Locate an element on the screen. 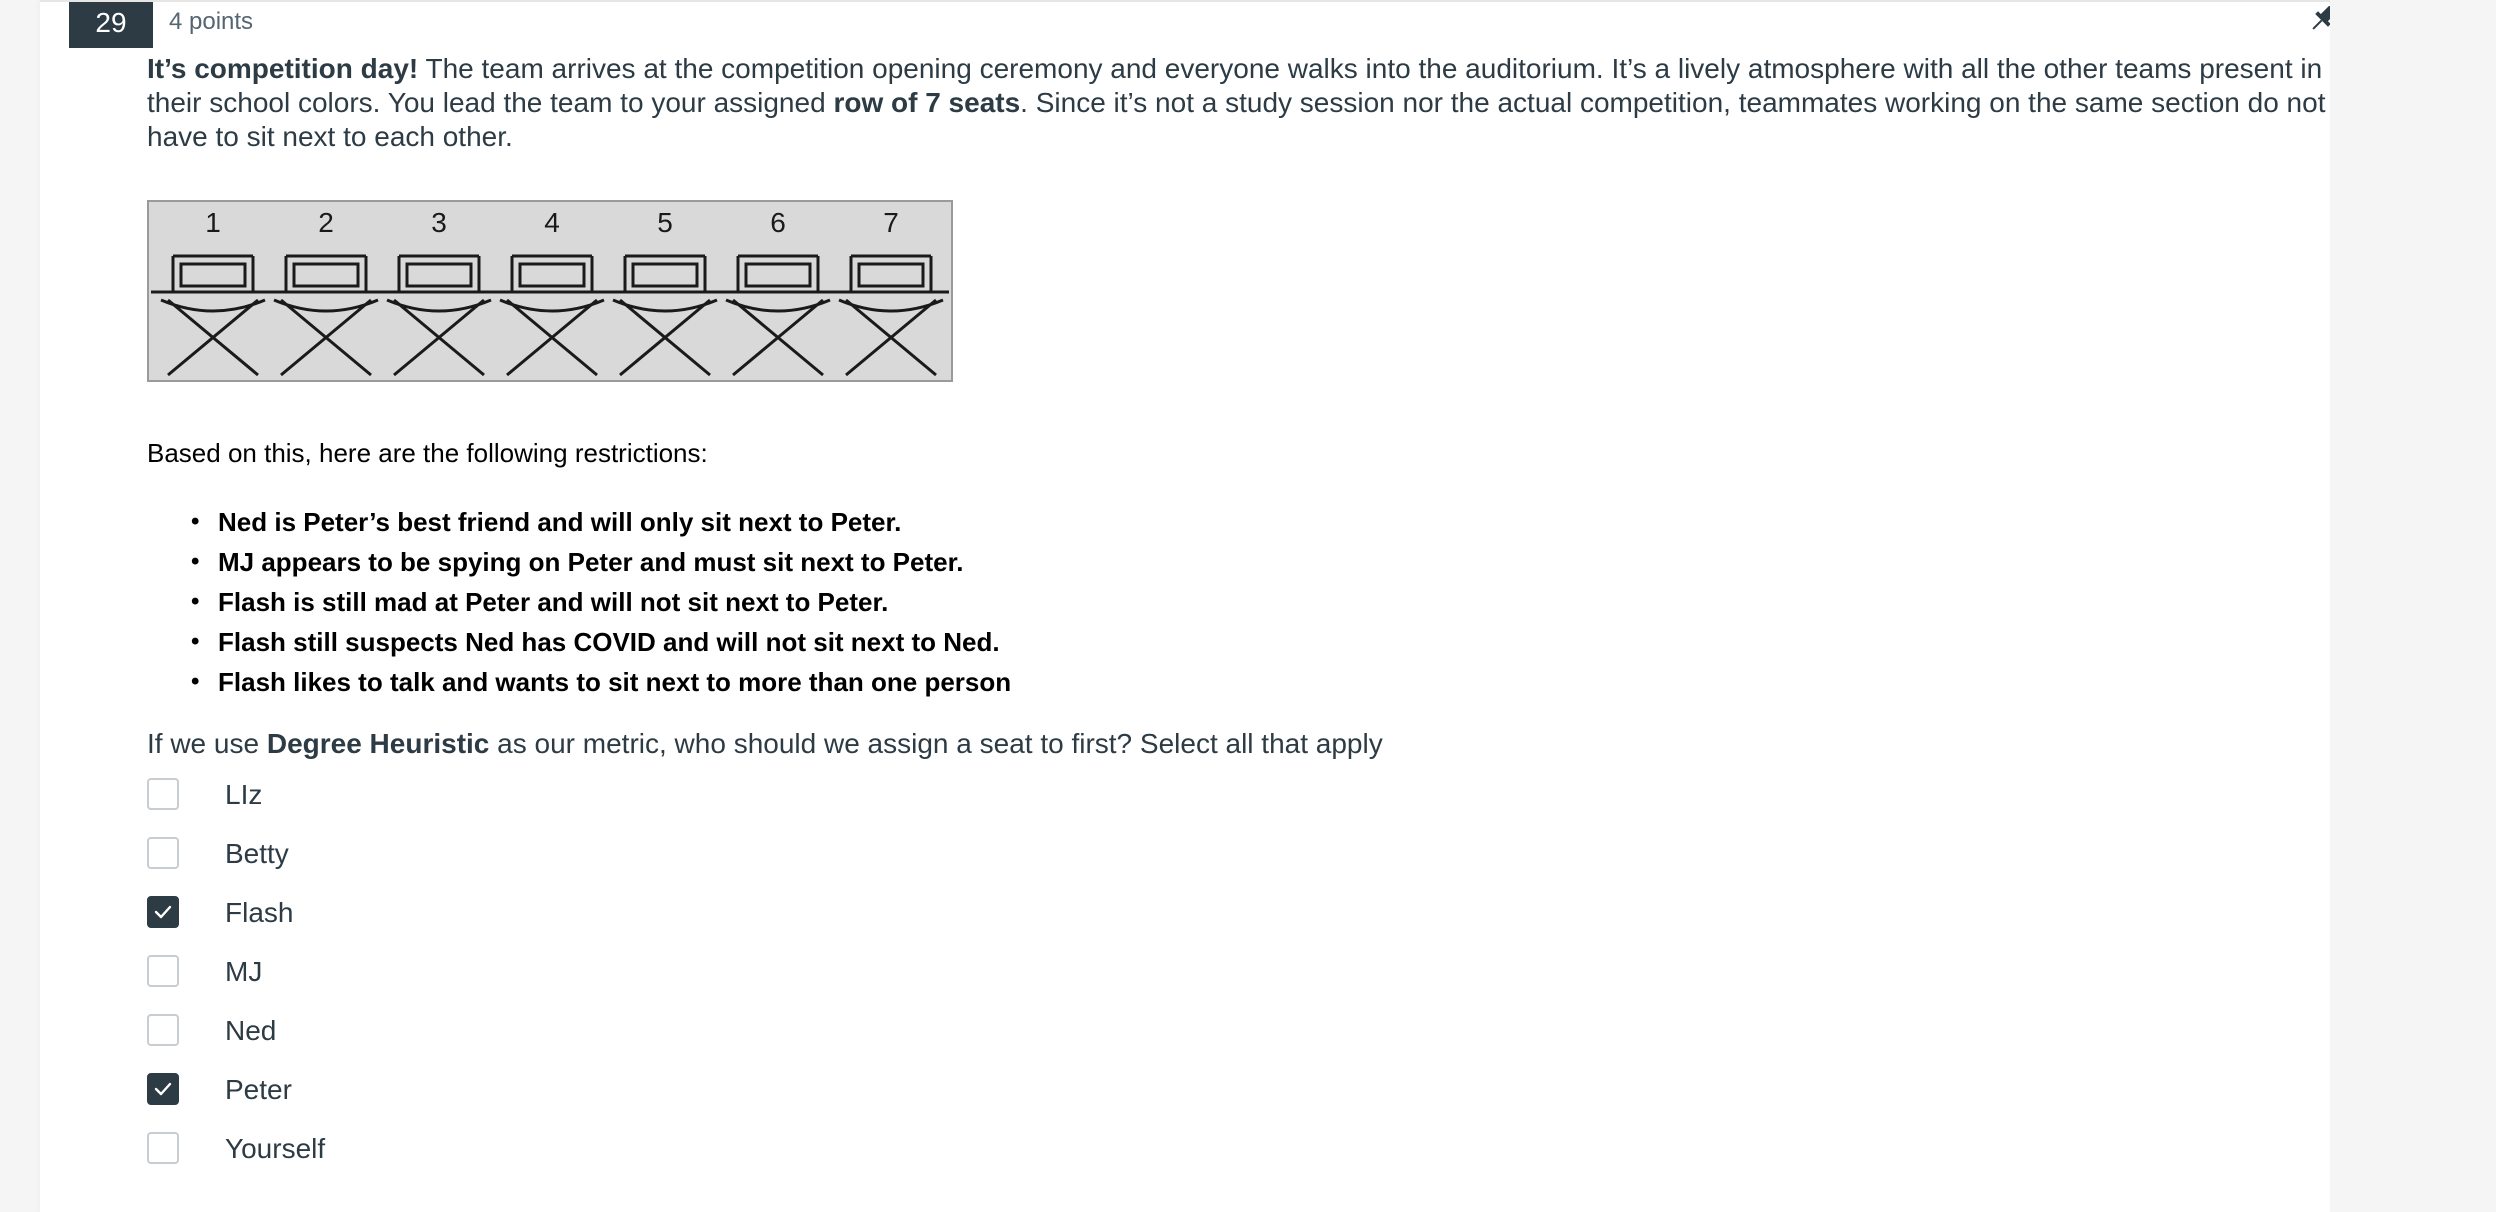 The width and height of the screenshot is (2496, 1212). answer-option: Betty is located at coordinates (397, 864).